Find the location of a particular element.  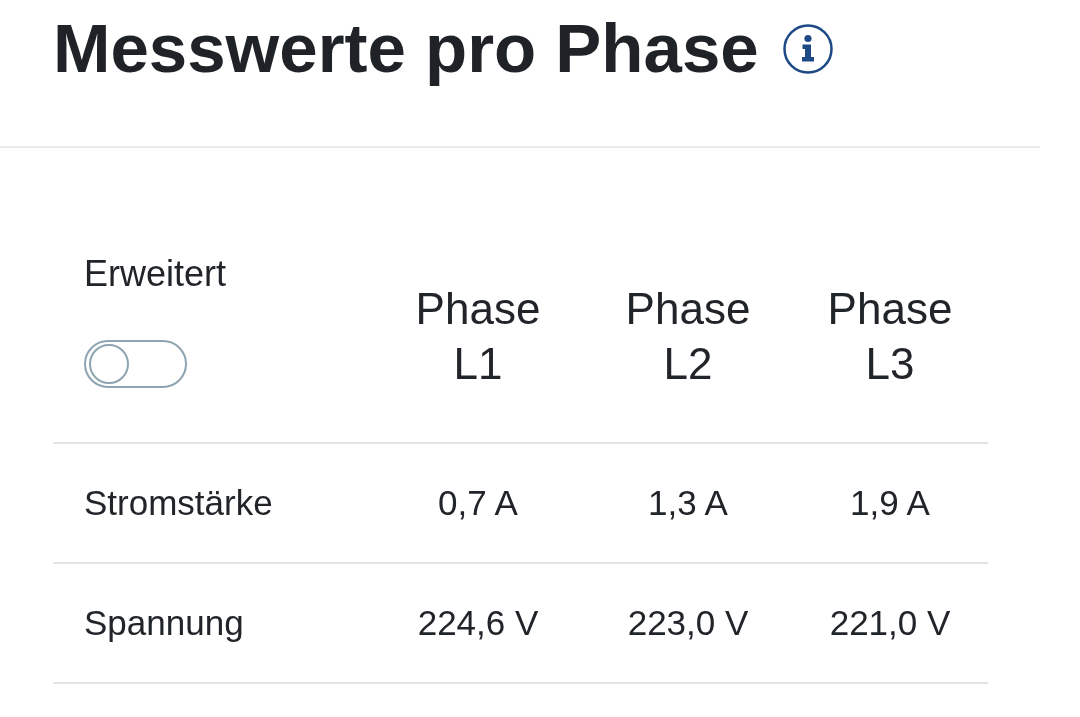

page-title: Messwerte pro Phase is located at coordinates (406, 49).